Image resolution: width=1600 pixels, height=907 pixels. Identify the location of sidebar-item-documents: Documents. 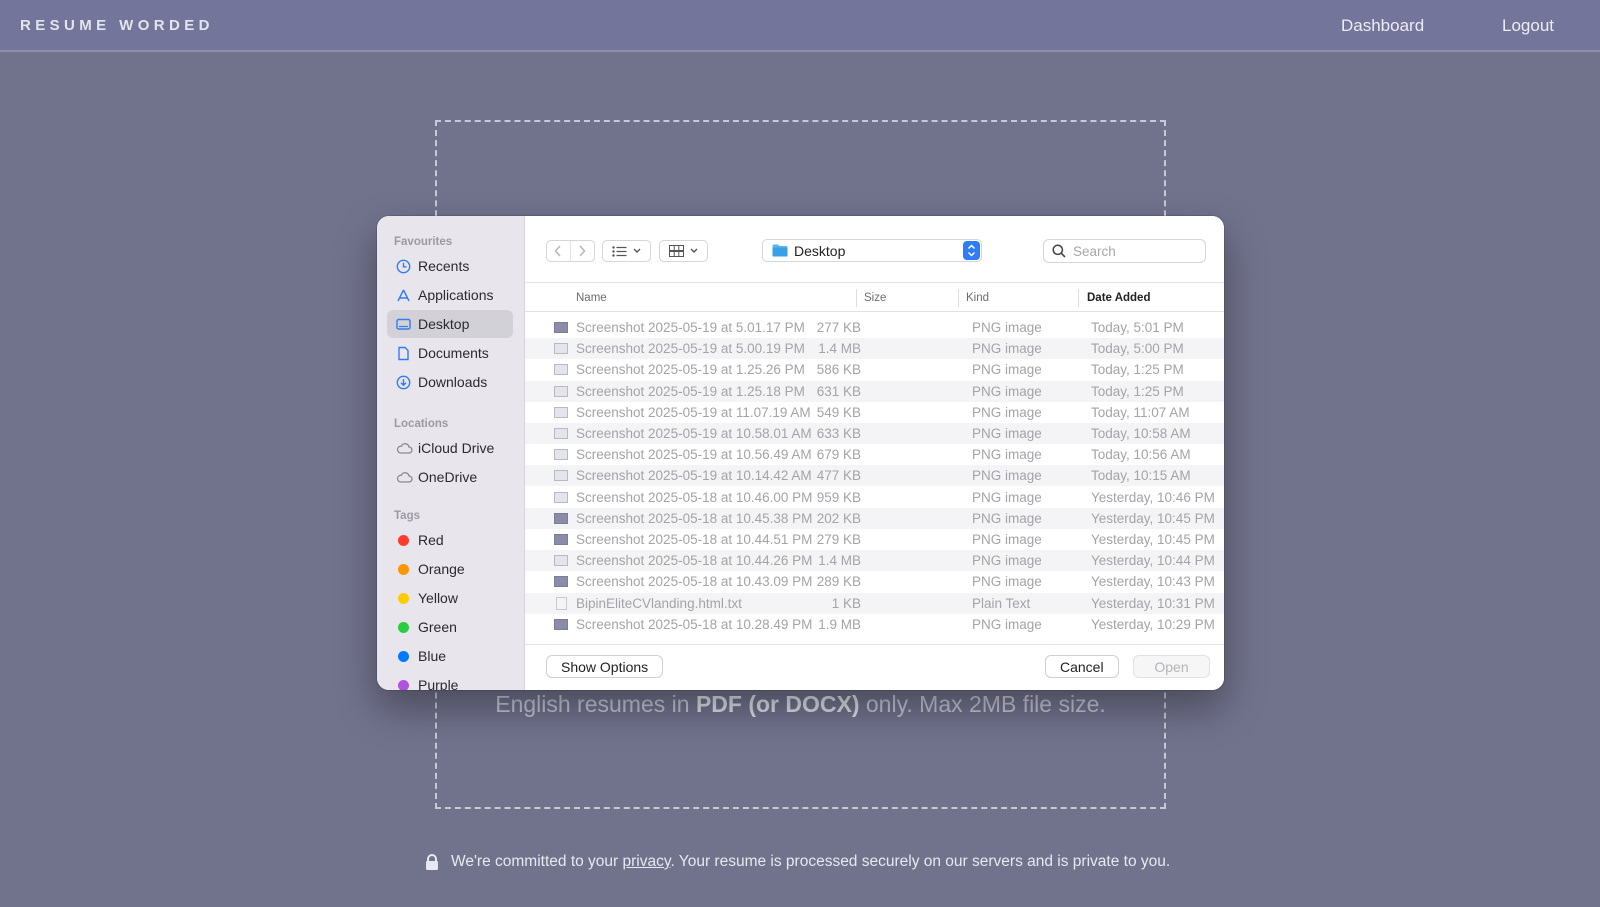
(450, 353).